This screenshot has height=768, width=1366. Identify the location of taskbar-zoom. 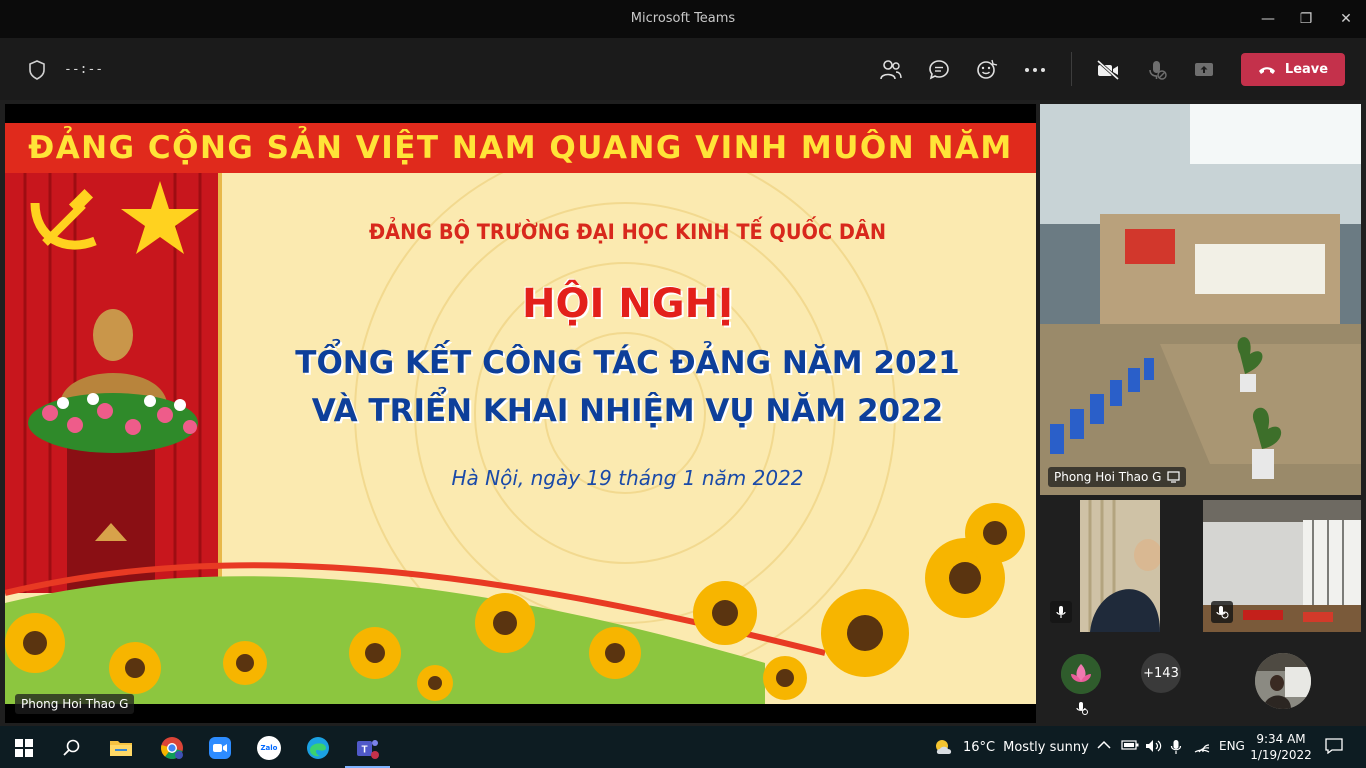
(220, 748).